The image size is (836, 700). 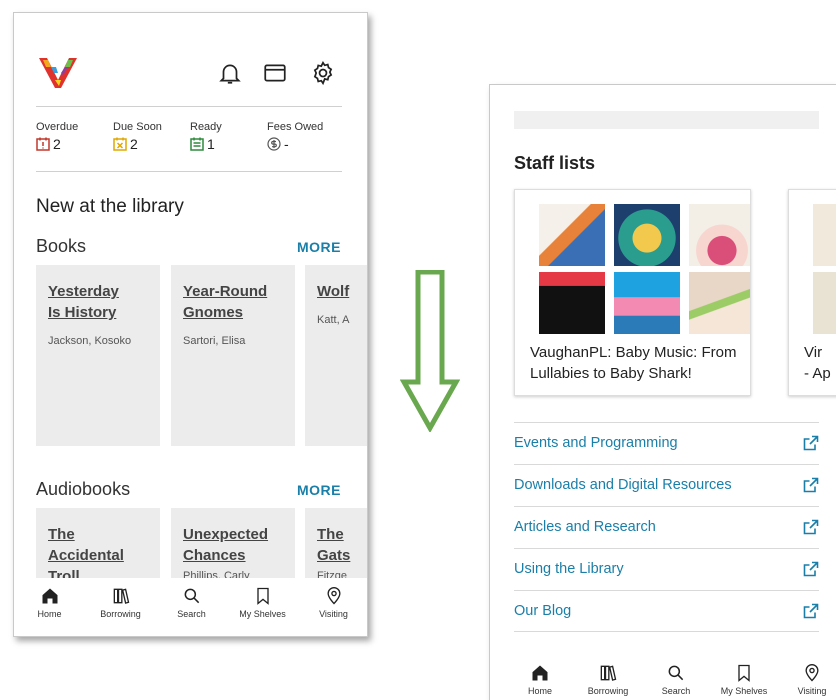 I want to click on link-downloads-digital: Downloads and Digital Resources, so click(x=666, y=485).